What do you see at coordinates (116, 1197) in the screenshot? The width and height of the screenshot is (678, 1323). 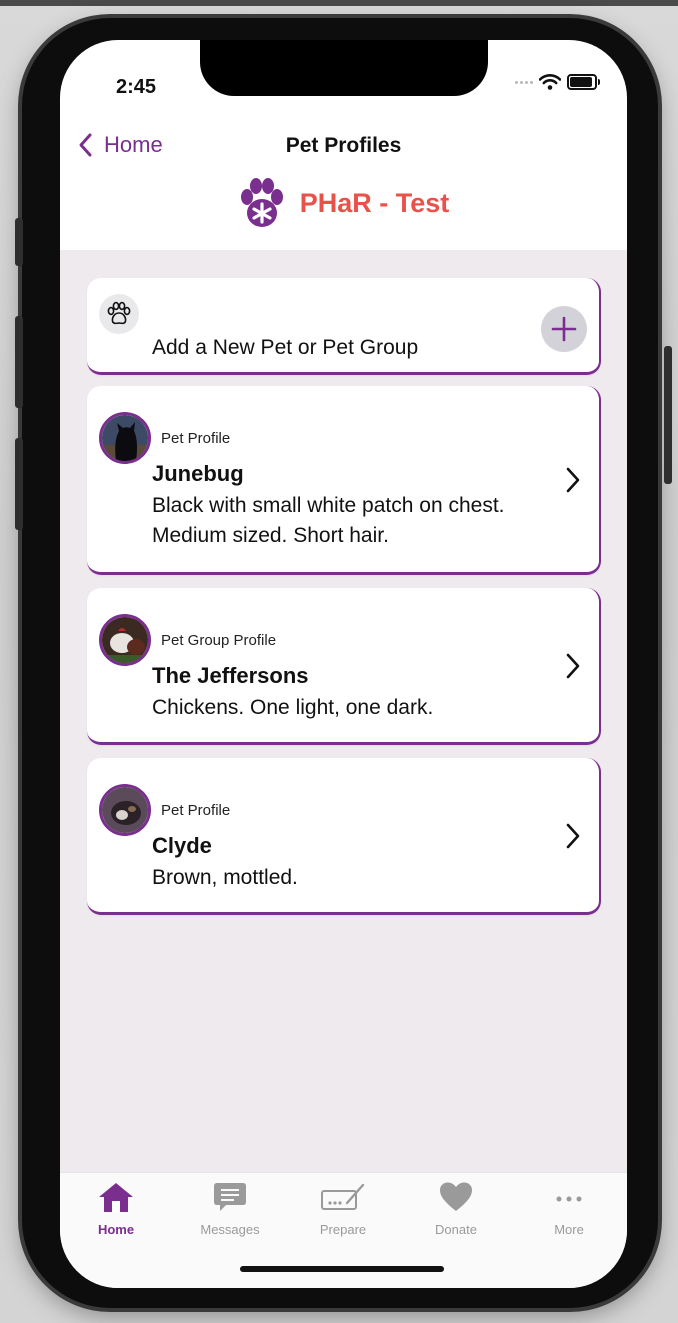 I see `home-icon` at bounding box center [116, 1197].